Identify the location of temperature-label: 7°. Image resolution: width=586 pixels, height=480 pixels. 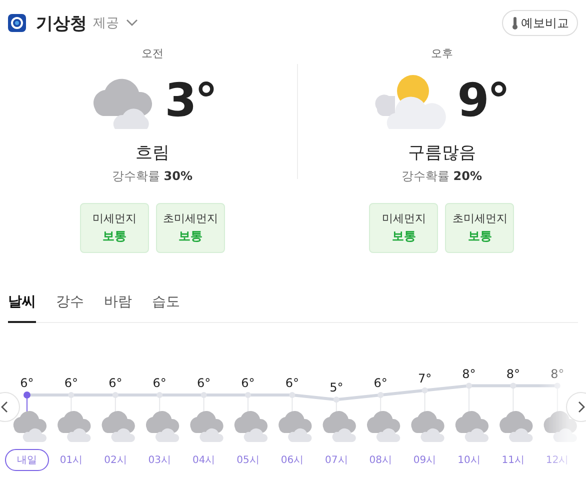
(425, 378).